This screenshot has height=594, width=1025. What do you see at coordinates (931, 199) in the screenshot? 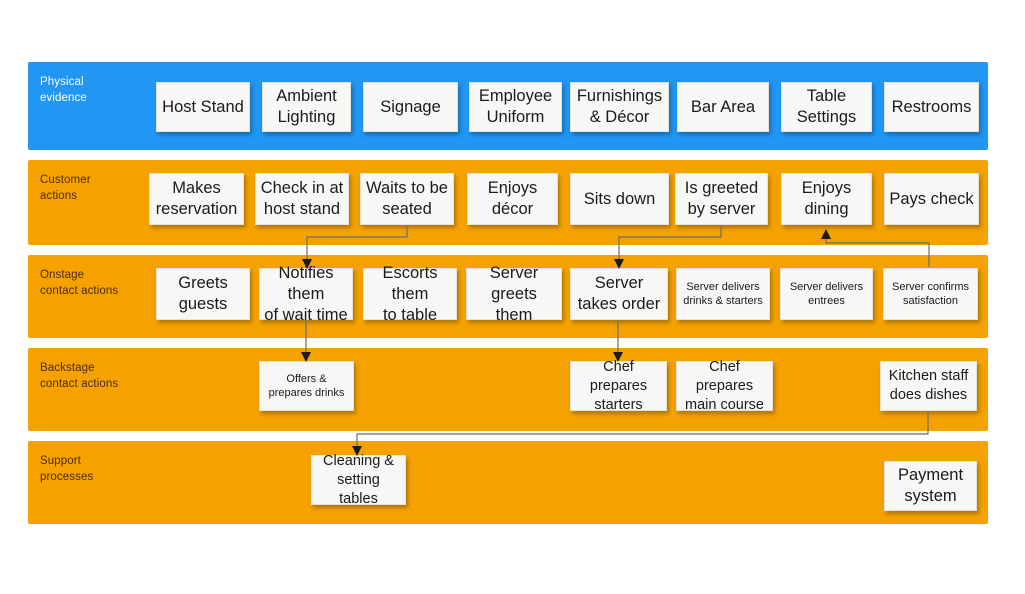
I see `node-pays-check: Pays check` at bounding box center [931, 199].